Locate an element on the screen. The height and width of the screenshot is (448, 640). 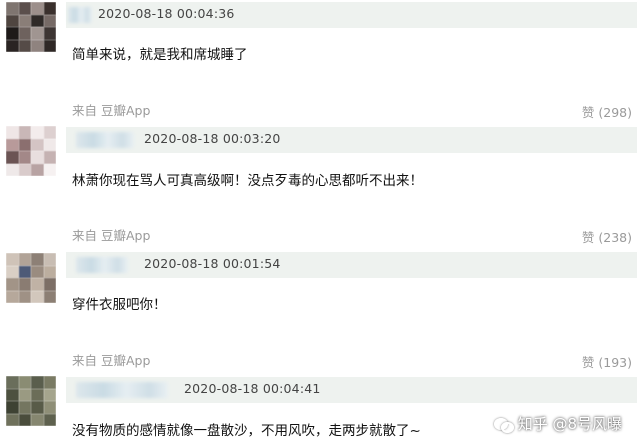
comment-time: 2020-08-18 00:04:41 is located at coordinates (252, 388).